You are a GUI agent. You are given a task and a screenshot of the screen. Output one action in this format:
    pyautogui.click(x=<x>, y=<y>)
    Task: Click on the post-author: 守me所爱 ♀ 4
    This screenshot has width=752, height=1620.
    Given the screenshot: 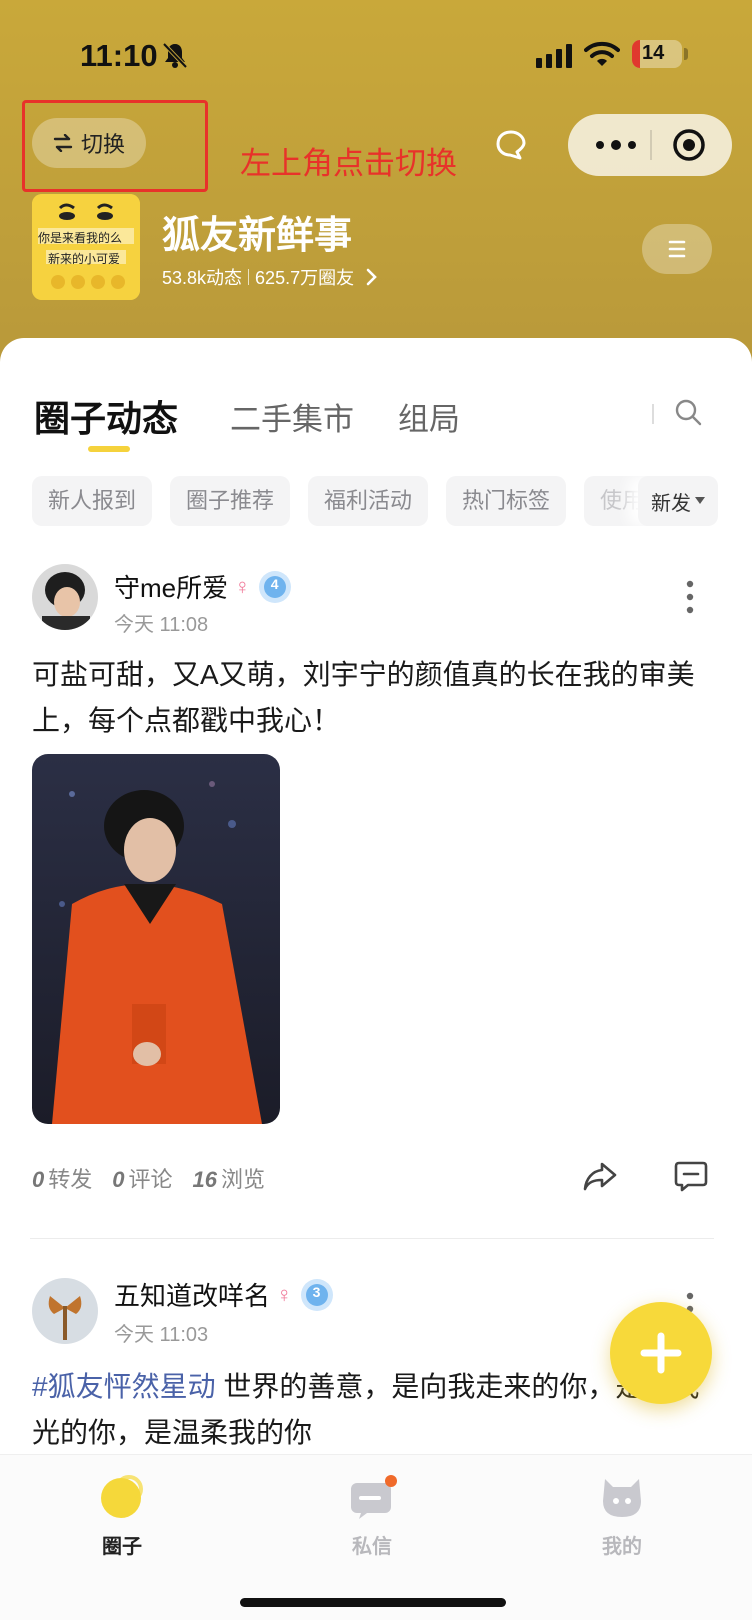 What is the action you would take?
    pyautogui.click(x=203, y=586)
    